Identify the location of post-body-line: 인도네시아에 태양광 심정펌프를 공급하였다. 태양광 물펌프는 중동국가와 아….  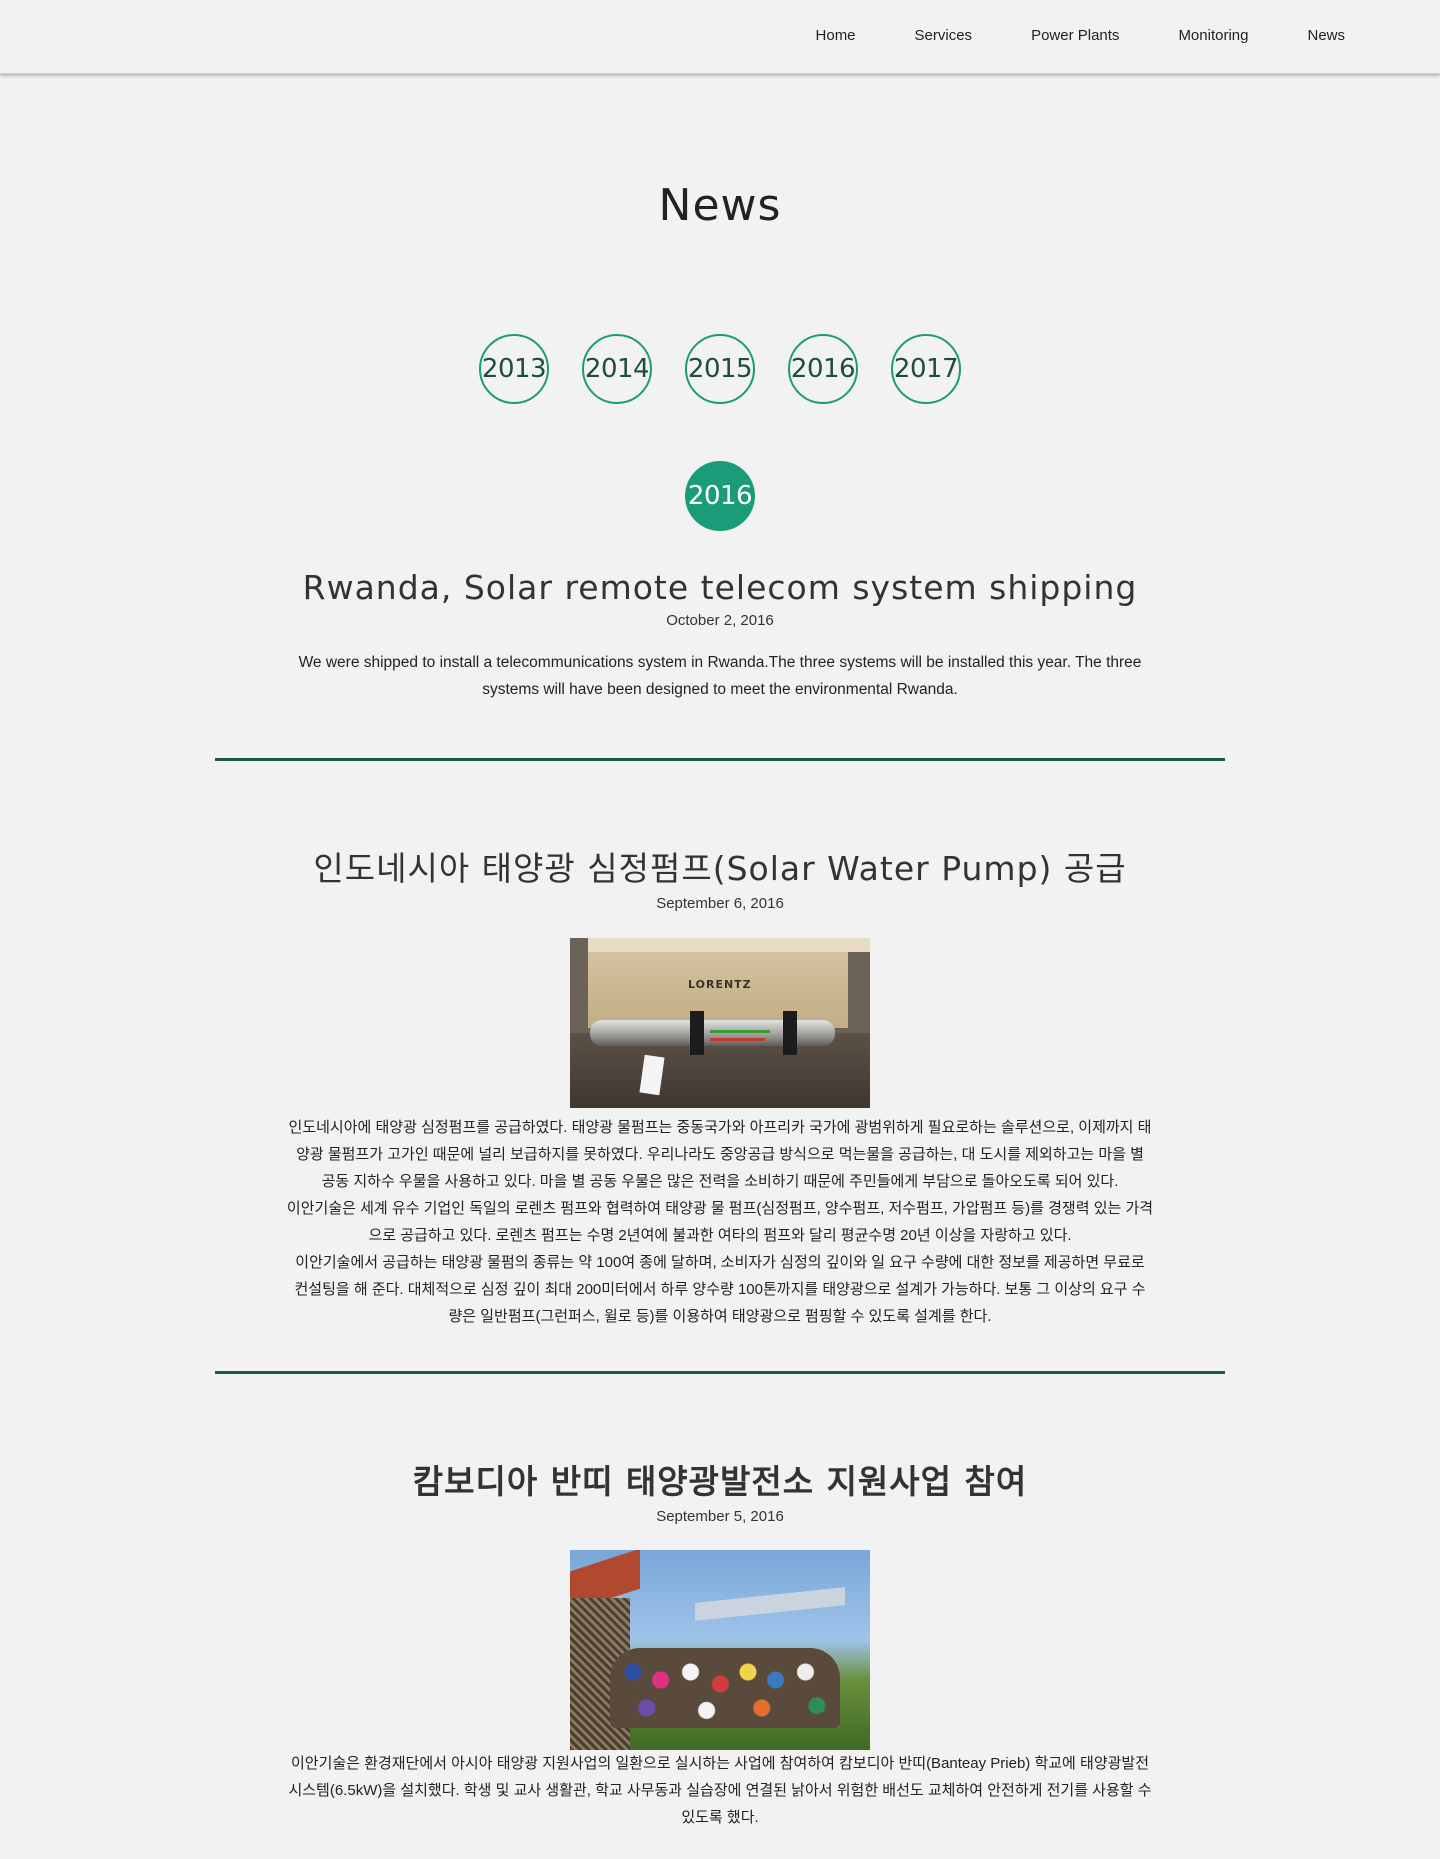
(720, 1127).